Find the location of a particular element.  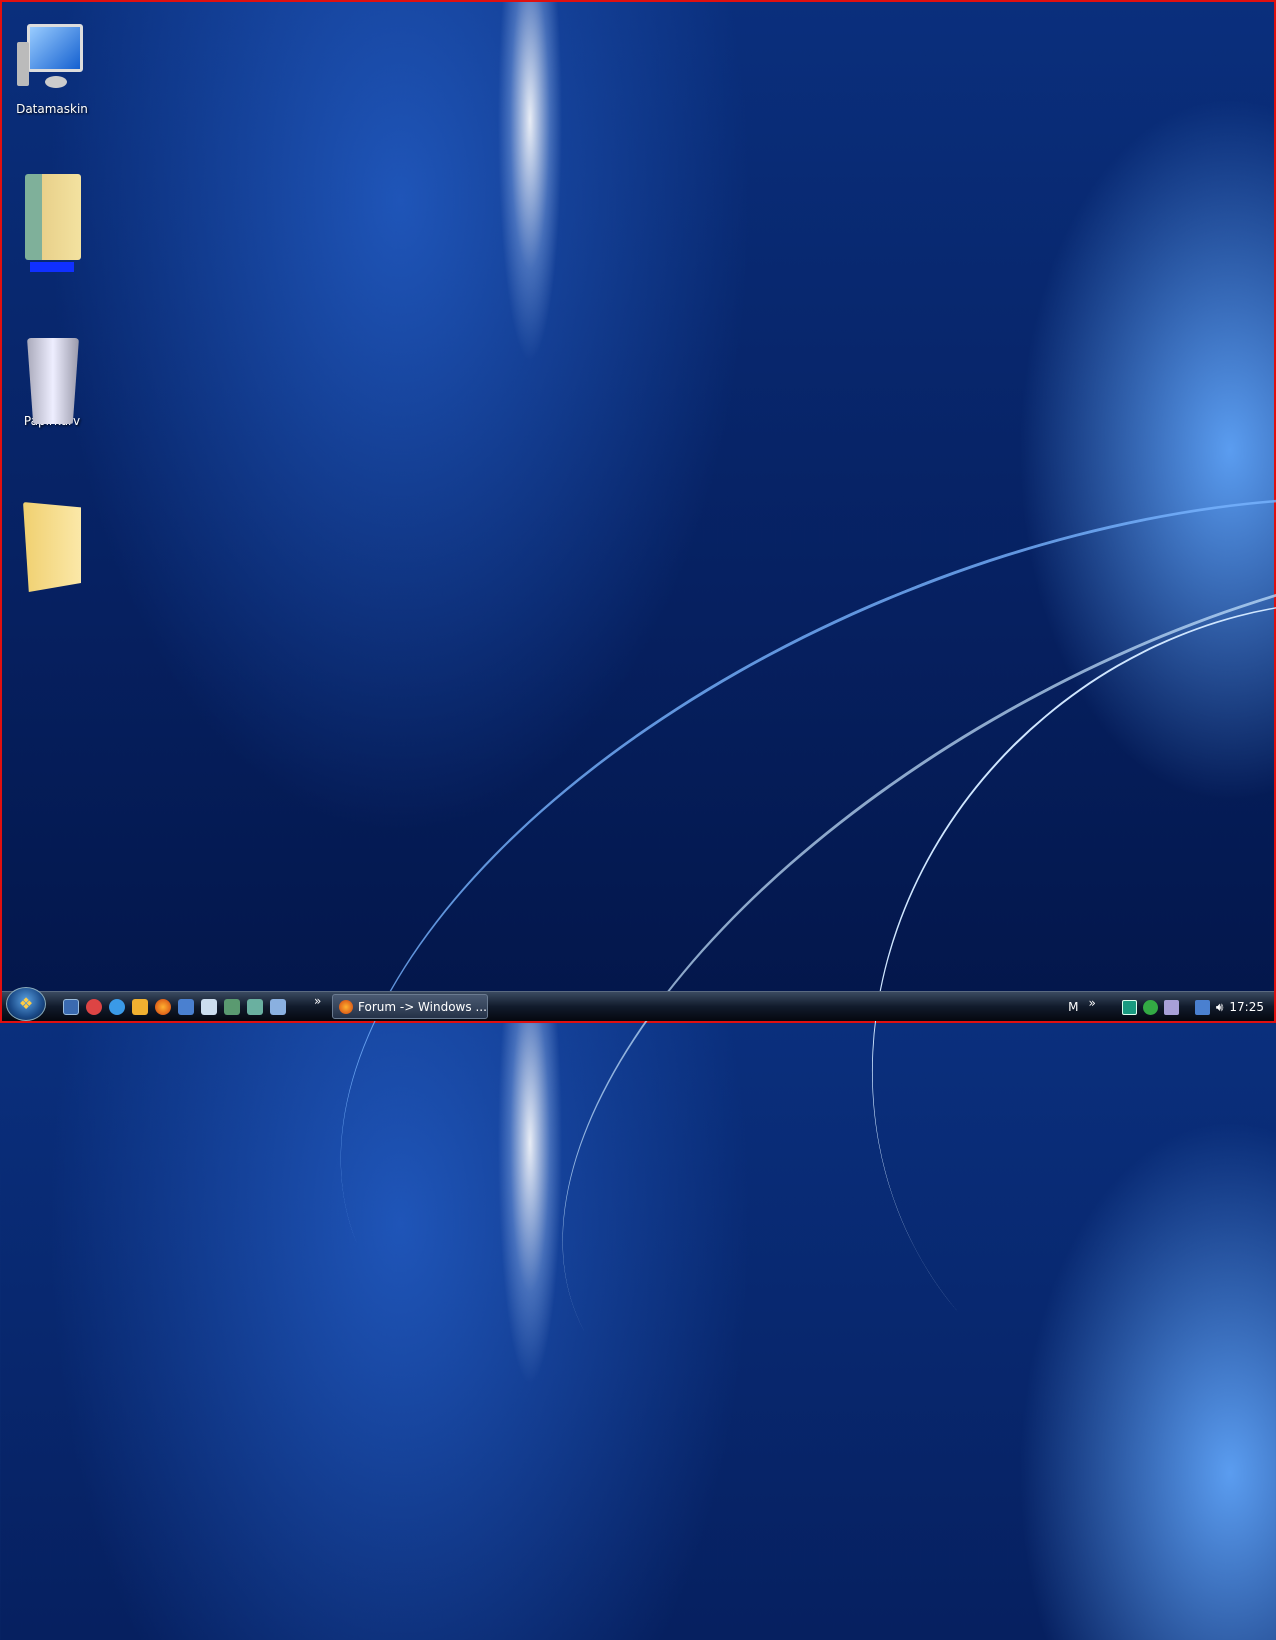

volume-icon: 🔊︎ is located at coordinates (1220, 1007).